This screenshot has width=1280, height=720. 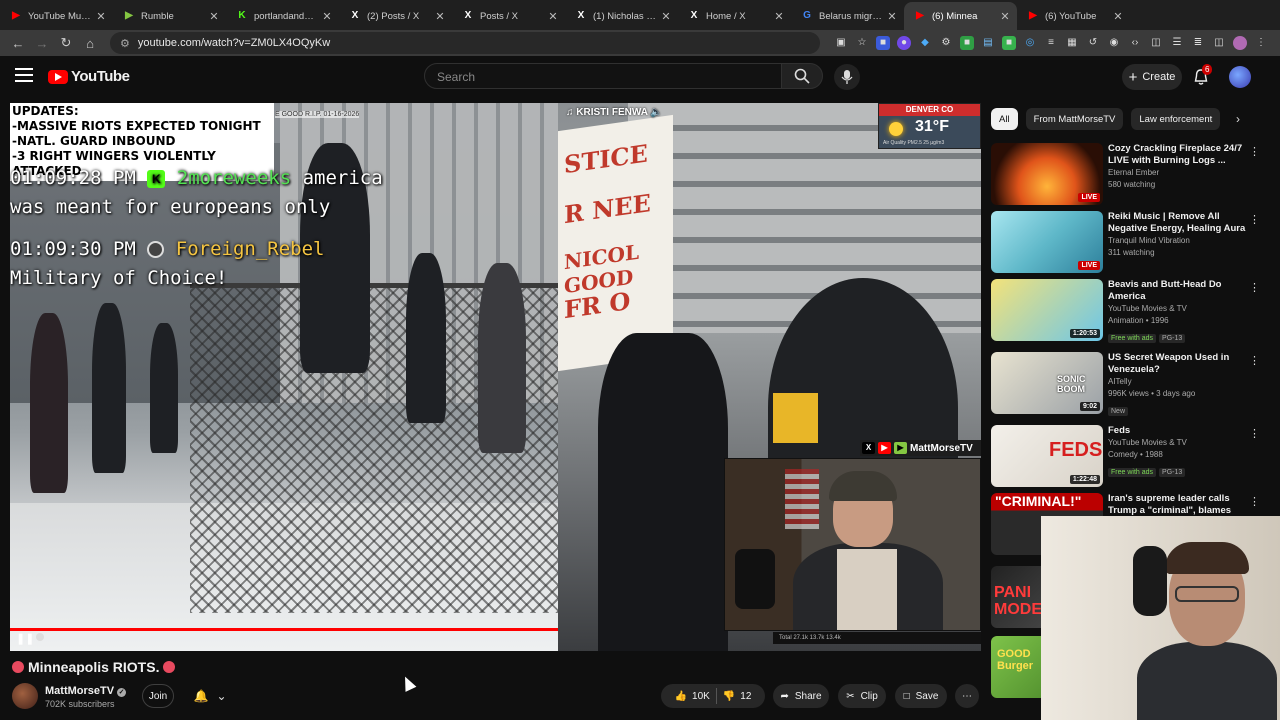 I want to click on rec-stats: 996K views • 3 days ago, so click(x=1152, y=393).